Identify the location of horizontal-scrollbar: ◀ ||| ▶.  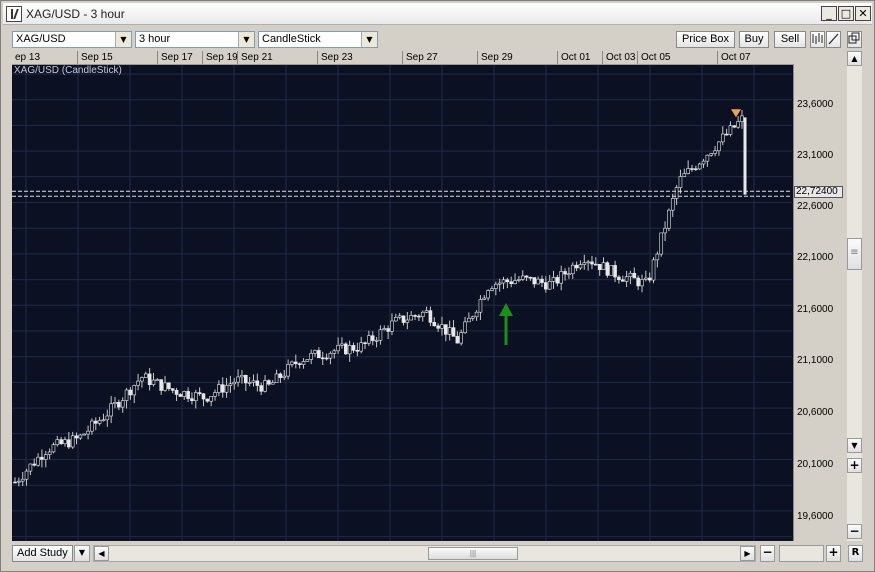
(424, 553).